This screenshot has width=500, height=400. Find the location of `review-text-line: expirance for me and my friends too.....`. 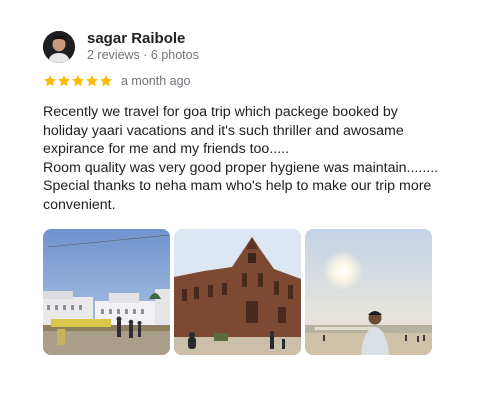

review-text-line: expirance for me and my friends too..... is located at coordinates (166, 149).